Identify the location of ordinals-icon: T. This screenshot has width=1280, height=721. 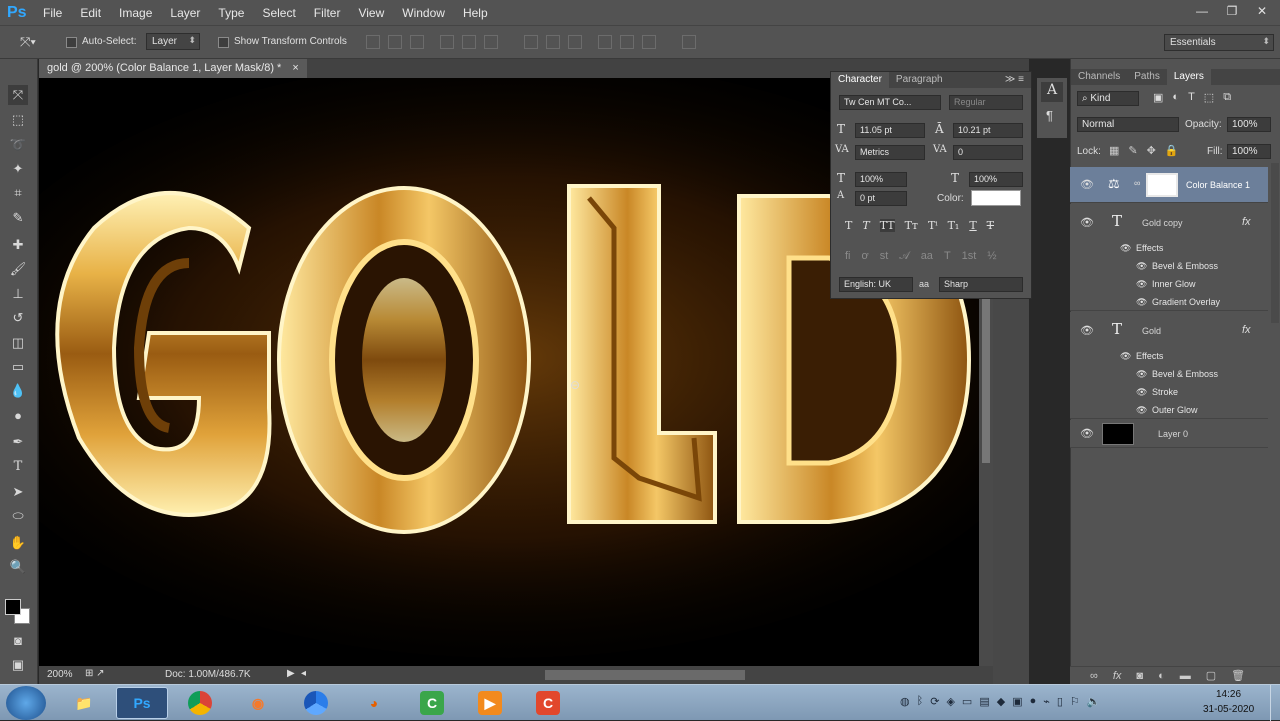
(947, 256).